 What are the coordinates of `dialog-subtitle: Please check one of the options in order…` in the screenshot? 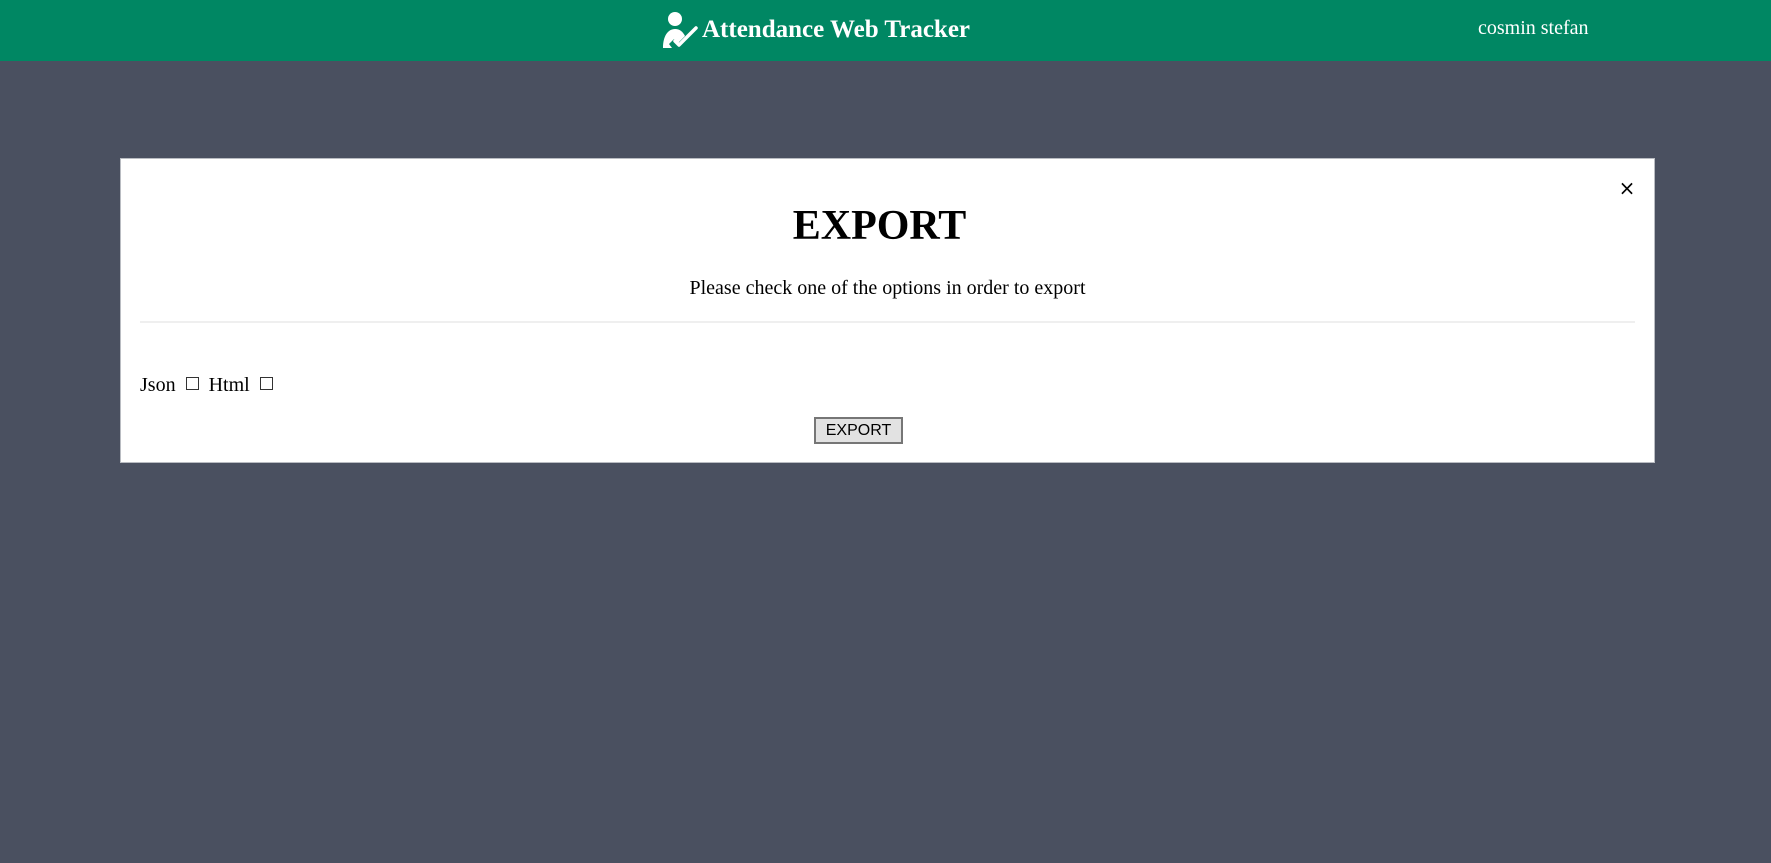 It's located at (887, 288).